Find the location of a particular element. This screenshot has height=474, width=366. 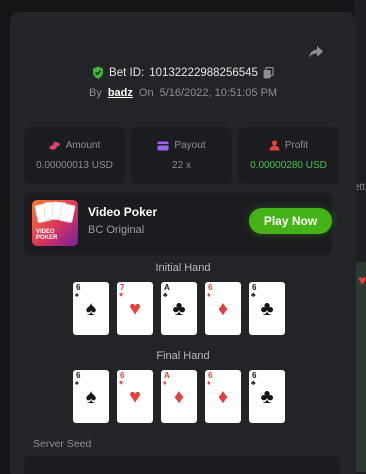

card-rank: 7 is located at coordinates (122, 287).